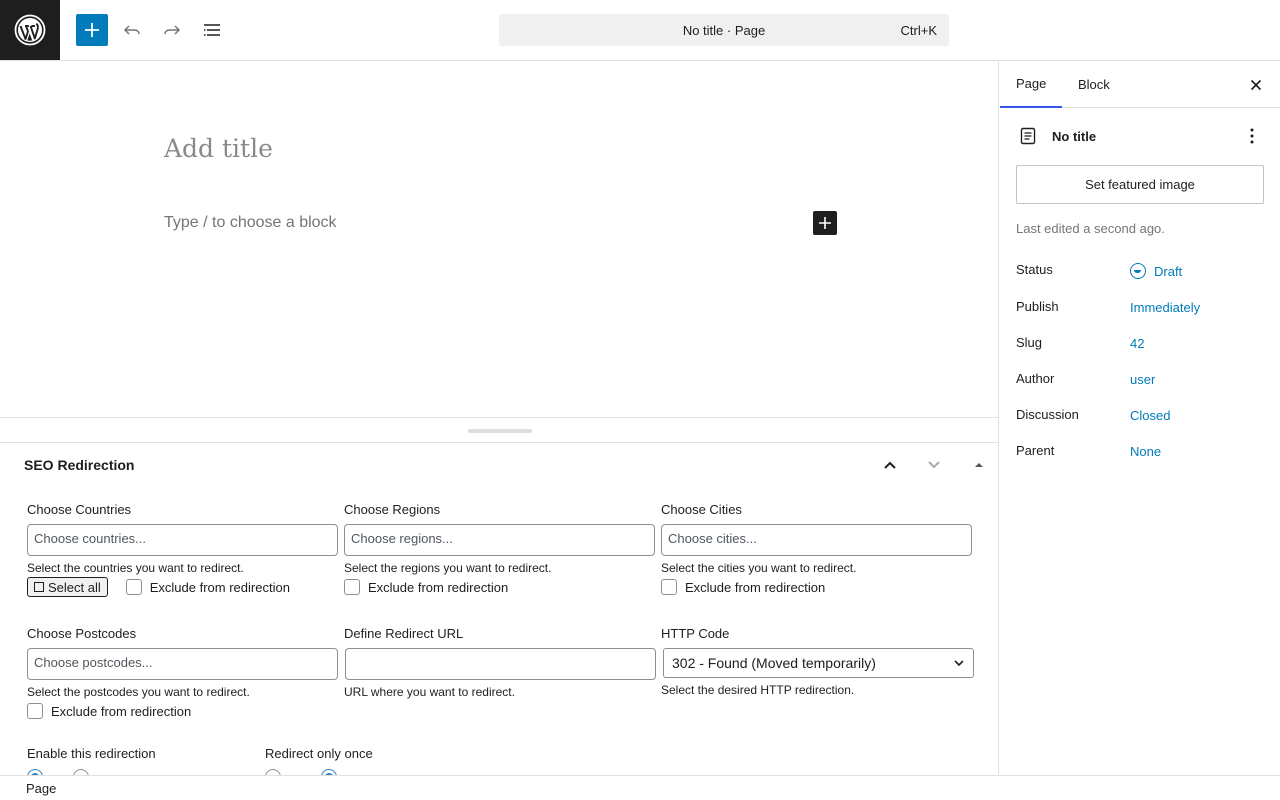  What do you see at coordinates (1145, 451) in the screenshot?
I see `parent-value: None` at bounding box center [1145, 451].